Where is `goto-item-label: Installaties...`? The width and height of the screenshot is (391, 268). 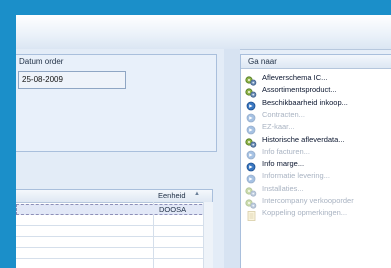 goto-item-label: Installaties... is located at coordinates (283, 188).